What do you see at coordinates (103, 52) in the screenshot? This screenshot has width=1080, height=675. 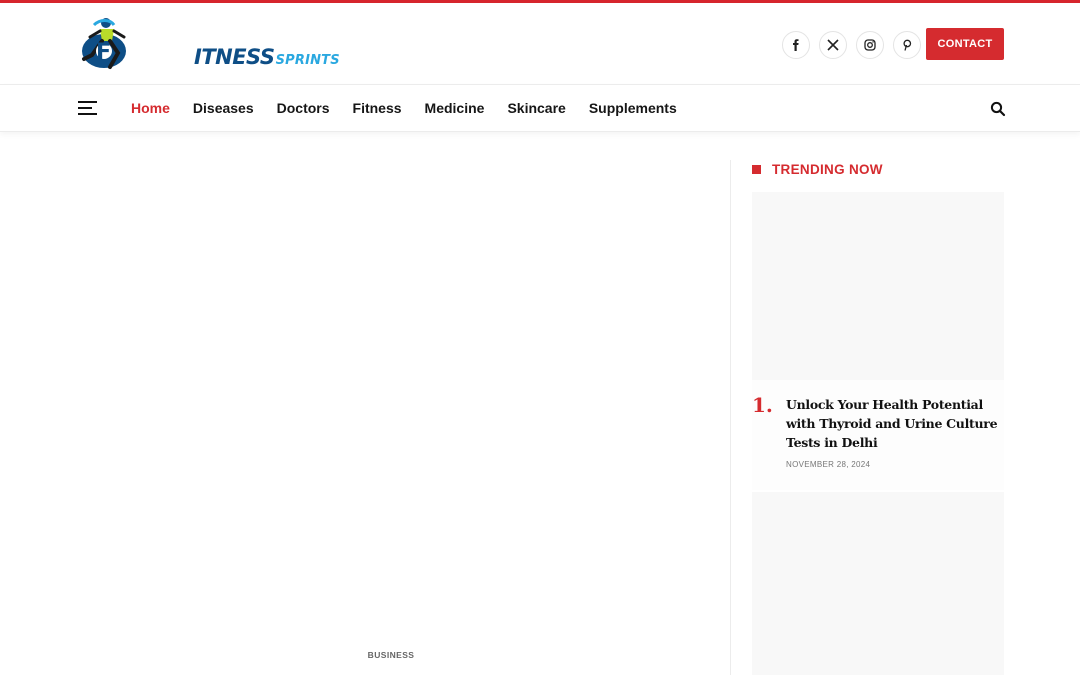 I see `svg-text: F` at bounding box center [103, 52].